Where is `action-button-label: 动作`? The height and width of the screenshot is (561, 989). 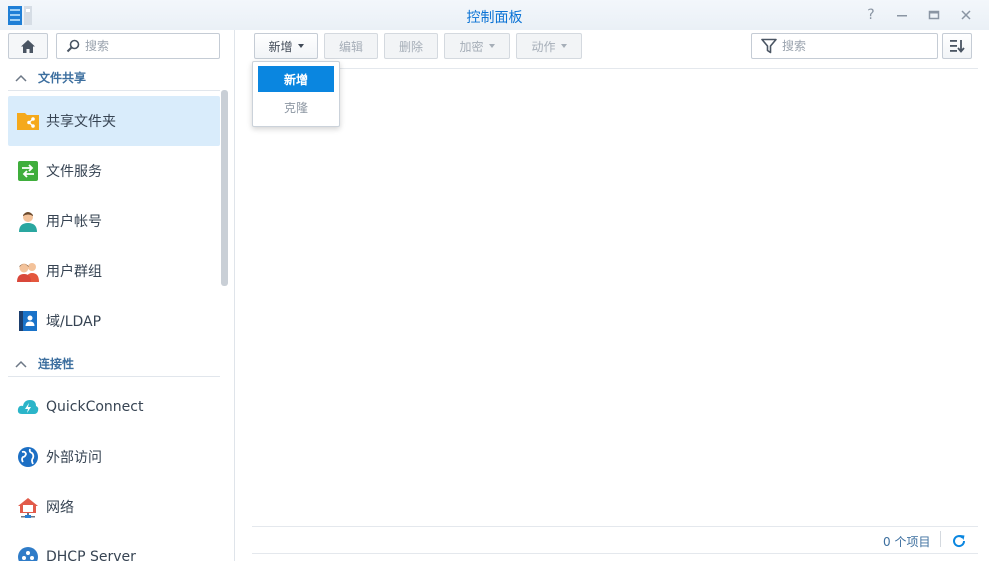 action-button-label: 动作 is located at coordinates (543, 46).